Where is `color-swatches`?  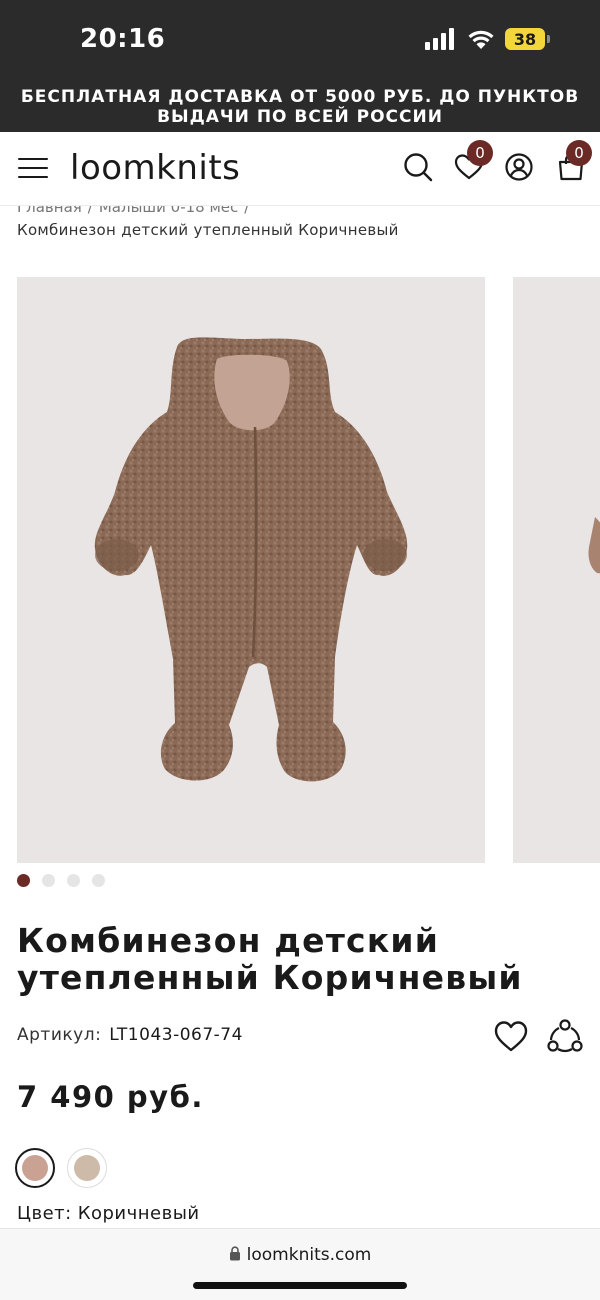
color-swatches is located at coordinates (61, 1168).